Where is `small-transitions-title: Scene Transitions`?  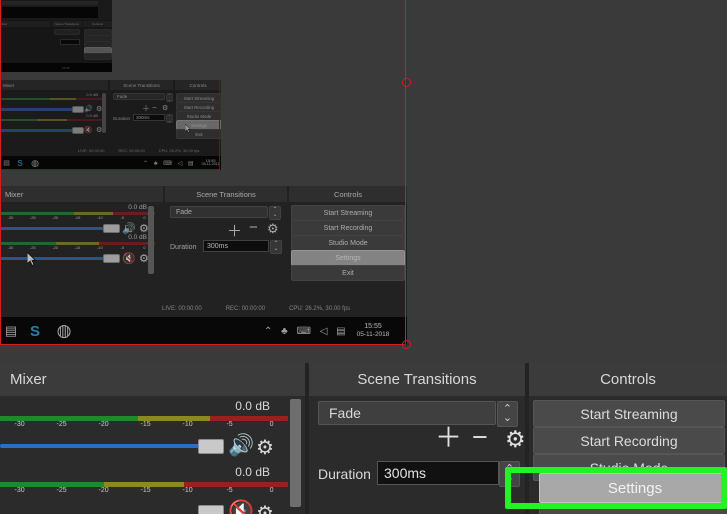
small-transitions-title: Scene Transitions is located at coordinates (141, 85).